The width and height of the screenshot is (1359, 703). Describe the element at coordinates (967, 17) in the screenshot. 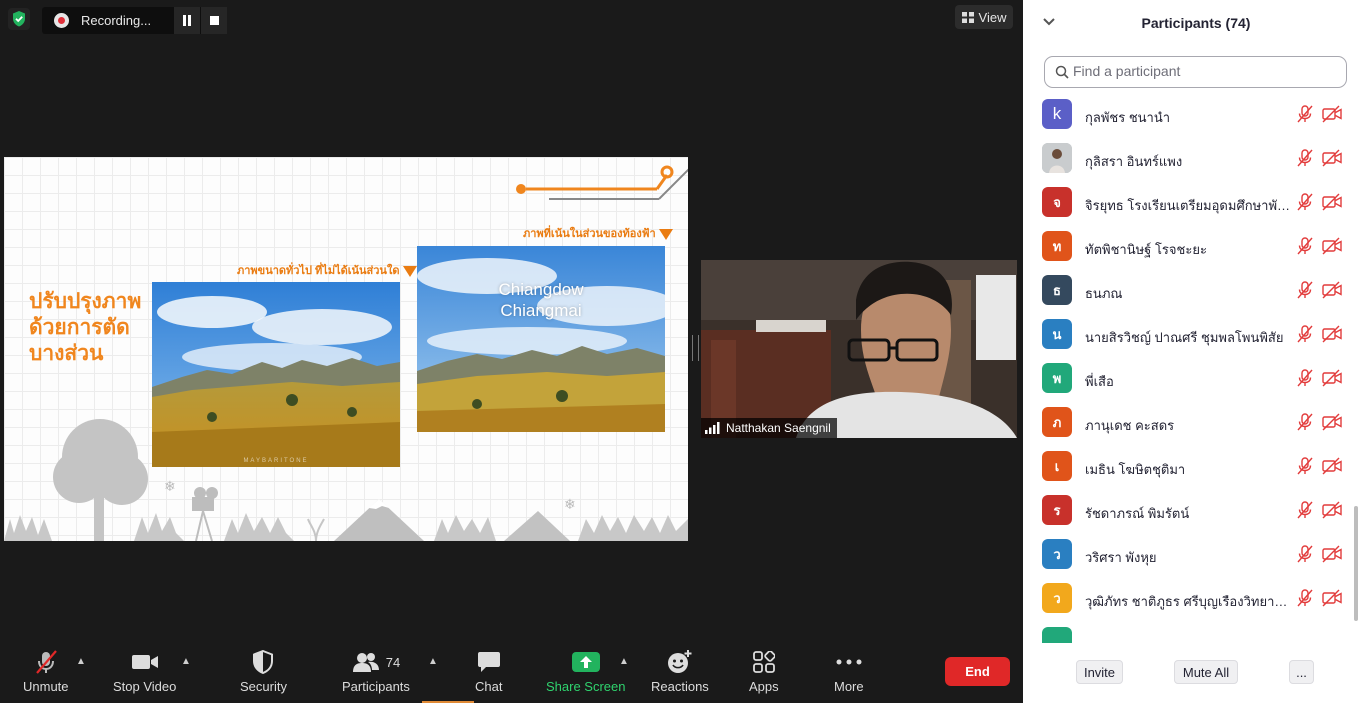

I see `grid-icon` at that location.